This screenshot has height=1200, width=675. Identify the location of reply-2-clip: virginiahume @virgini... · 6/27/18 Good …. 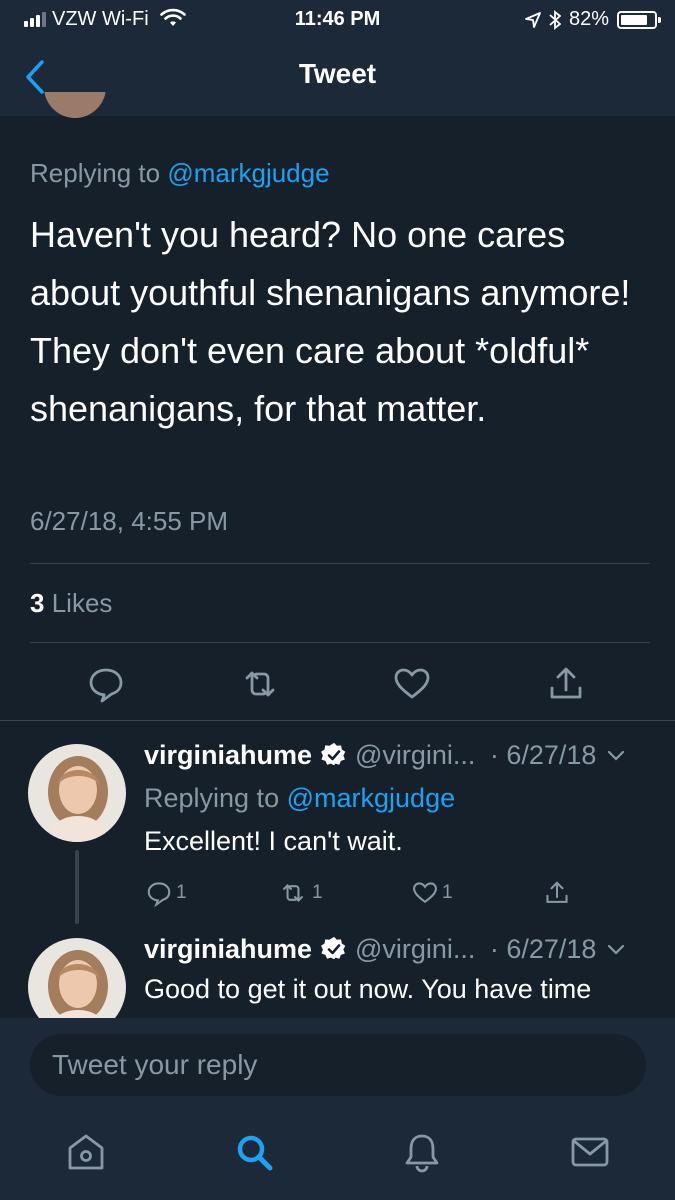
(337, 971).